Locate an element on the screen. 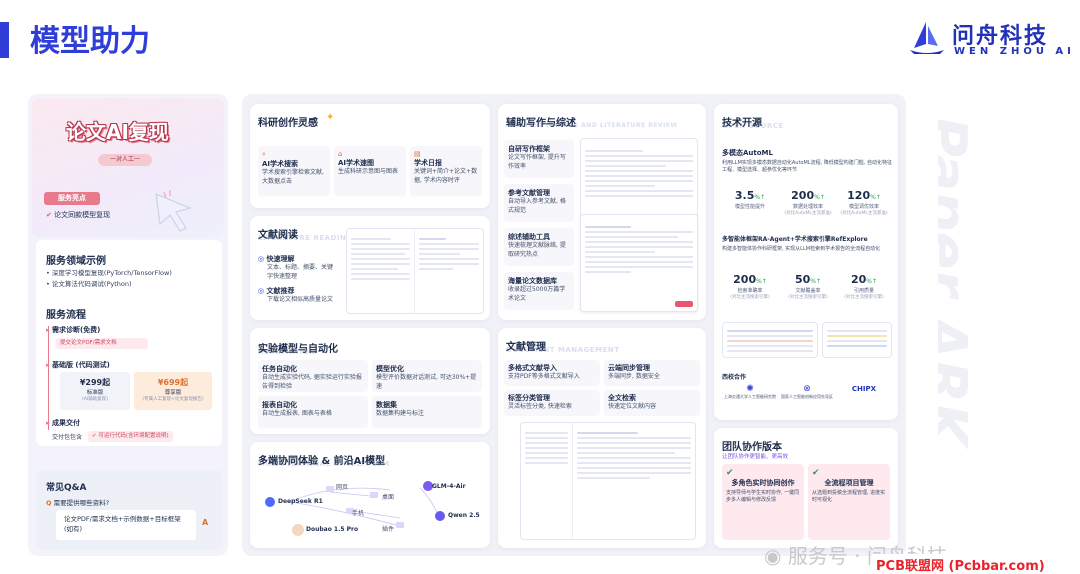  terminal-web: 网页 is located at coordinates (342, 487).